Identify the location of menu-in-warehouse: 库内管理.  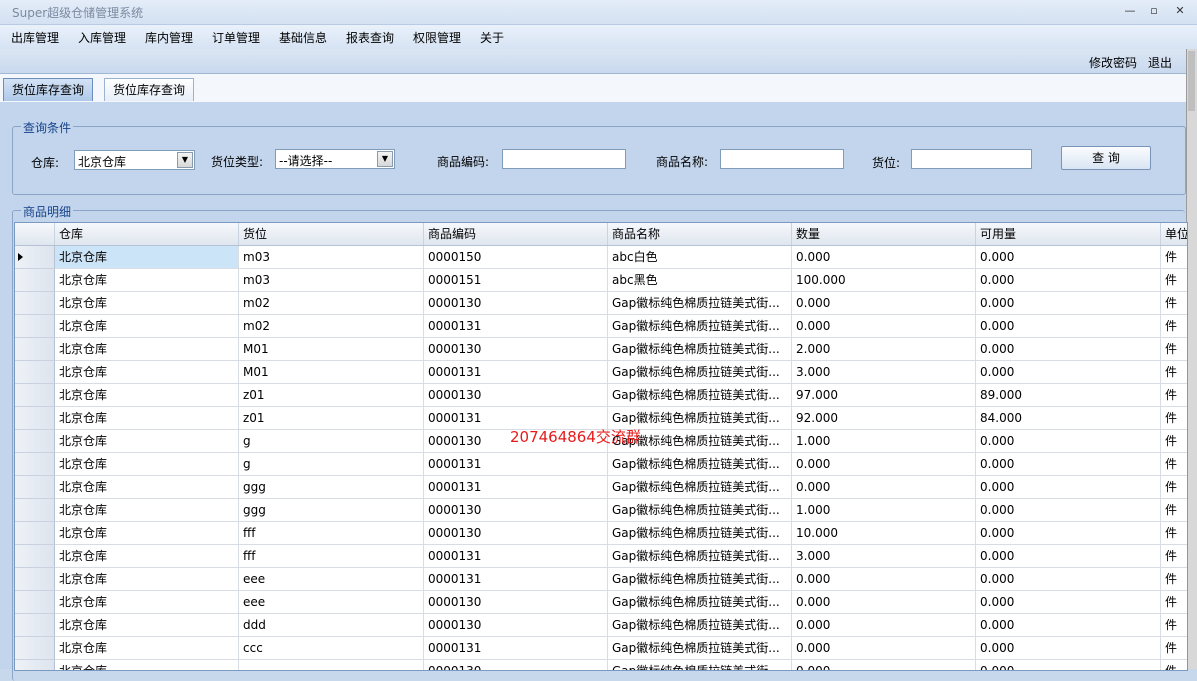
(169, 37).